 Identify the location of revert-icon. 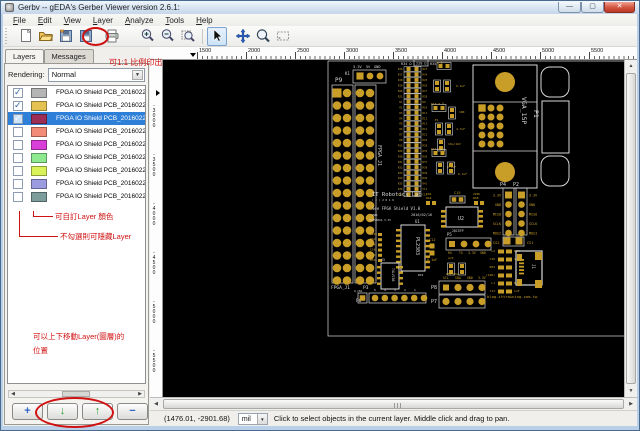
(65, 35).